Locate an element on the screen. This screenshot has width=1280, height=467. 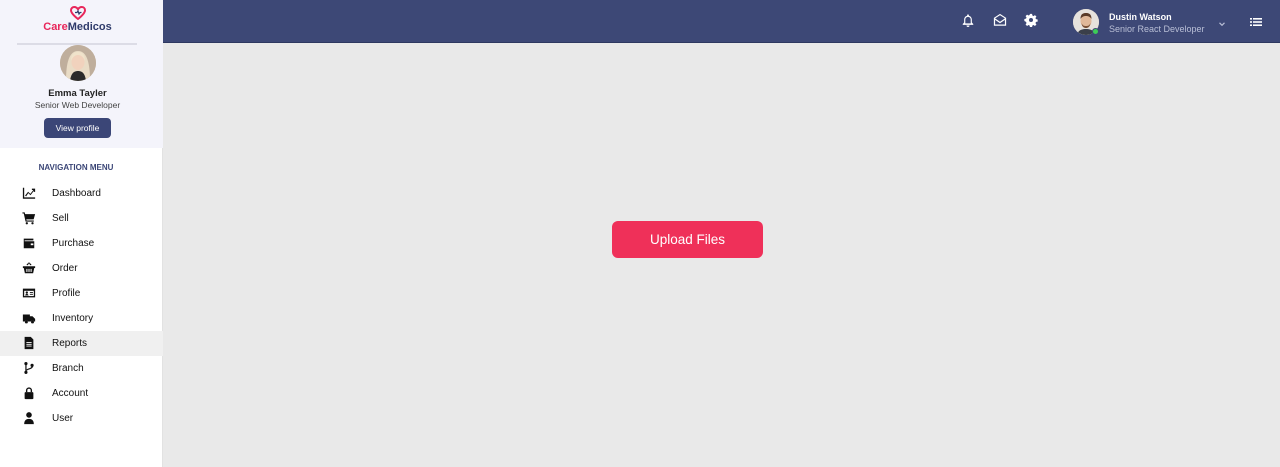
sidebar-item-purchase: Purchase is located at coordinates (81, 243).